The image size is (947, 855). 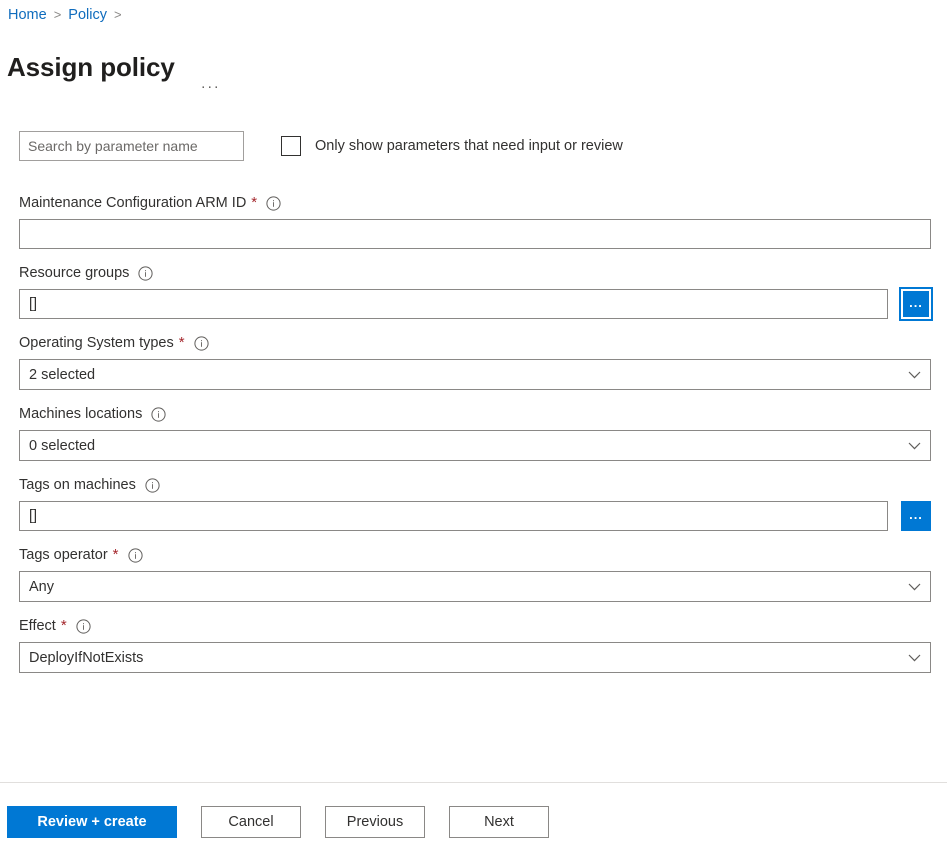 I want to click on cancel-button: Cancel, so click(x=251, y=822).